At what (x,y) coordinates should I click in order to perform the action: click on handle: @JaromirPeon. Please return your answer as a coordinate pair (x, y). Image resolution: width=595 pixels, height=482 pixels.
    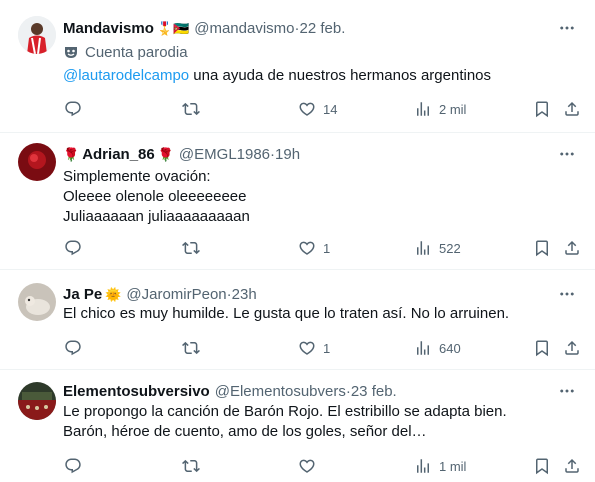
    Looking at the image, I should click on (176, 294).